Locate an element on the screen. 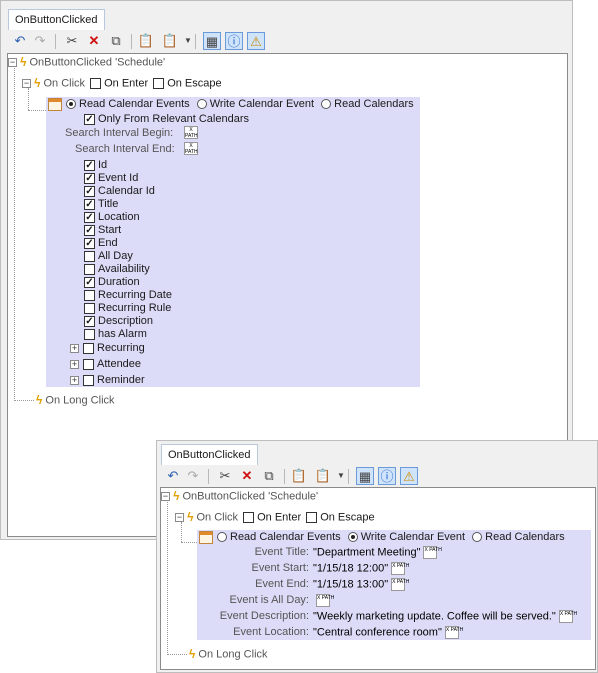 The width and height of the screenshot is (598, 673). property-value-row: "1/15/18 12:00" X PATH is located at coordinates (361, 568).